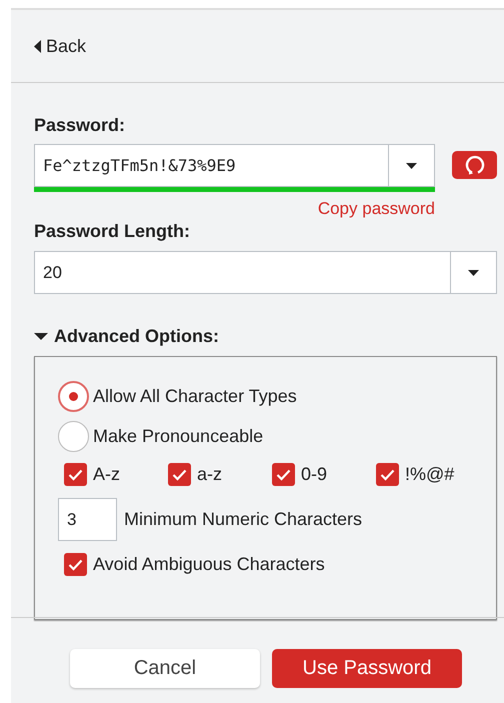 The image size is (504, 703). Describe the element at coordinates (429, 474) in the screenshot. I see `checkbox-label: !%@#` at that location.